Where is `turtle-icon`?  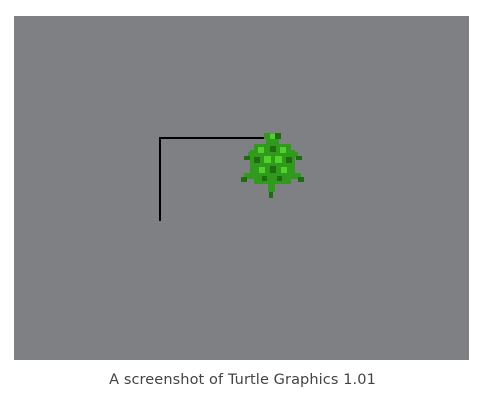
turtle-icon is located at coordinates (272, 165).